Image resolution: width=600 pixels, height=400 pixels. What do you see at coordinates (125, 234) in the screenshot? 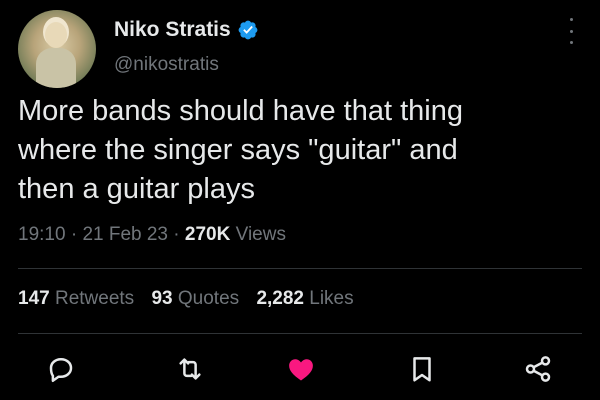
I see `tweet-date: 21 Feb 23` at bounding box center [125, 234].